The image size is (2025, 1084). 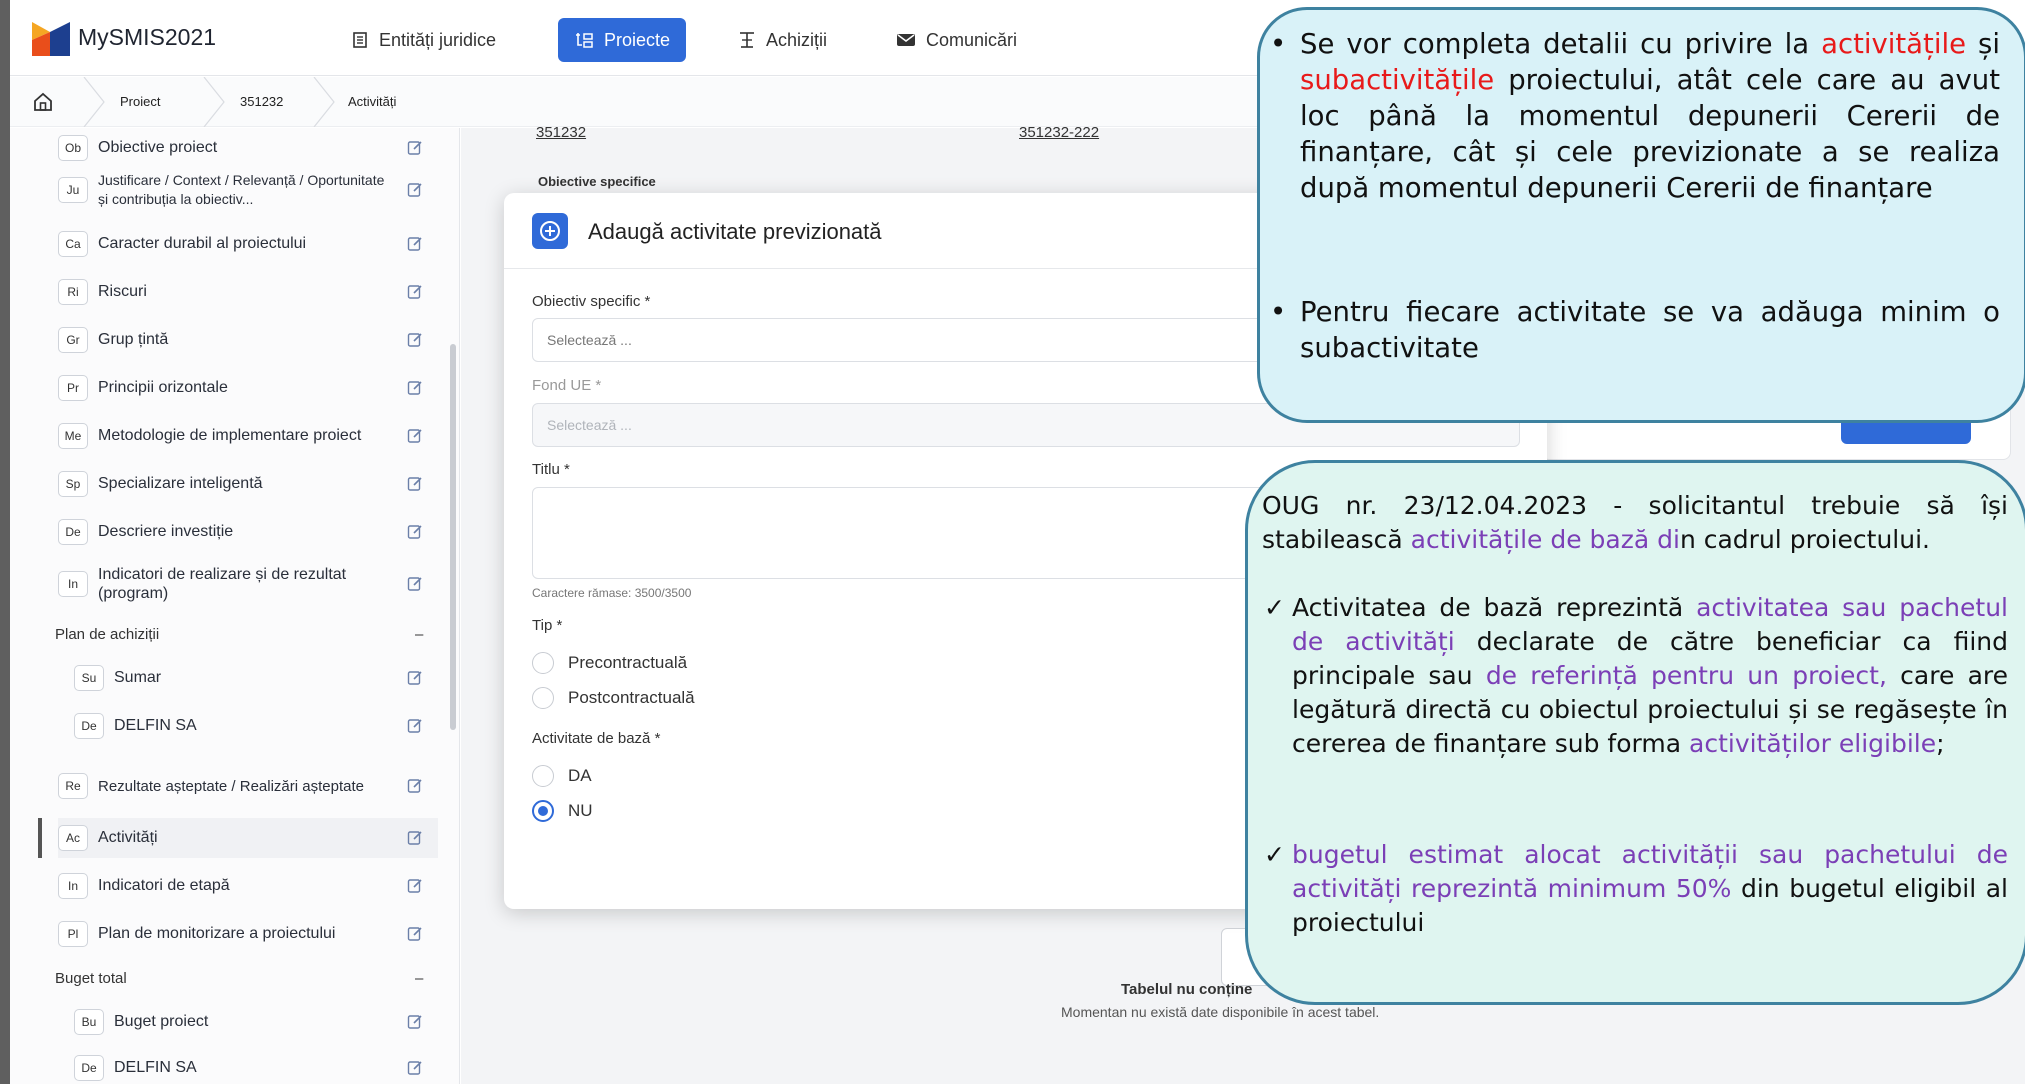 I want to click on nav-achizitii: Achiziții, so click(x=782, y=40).